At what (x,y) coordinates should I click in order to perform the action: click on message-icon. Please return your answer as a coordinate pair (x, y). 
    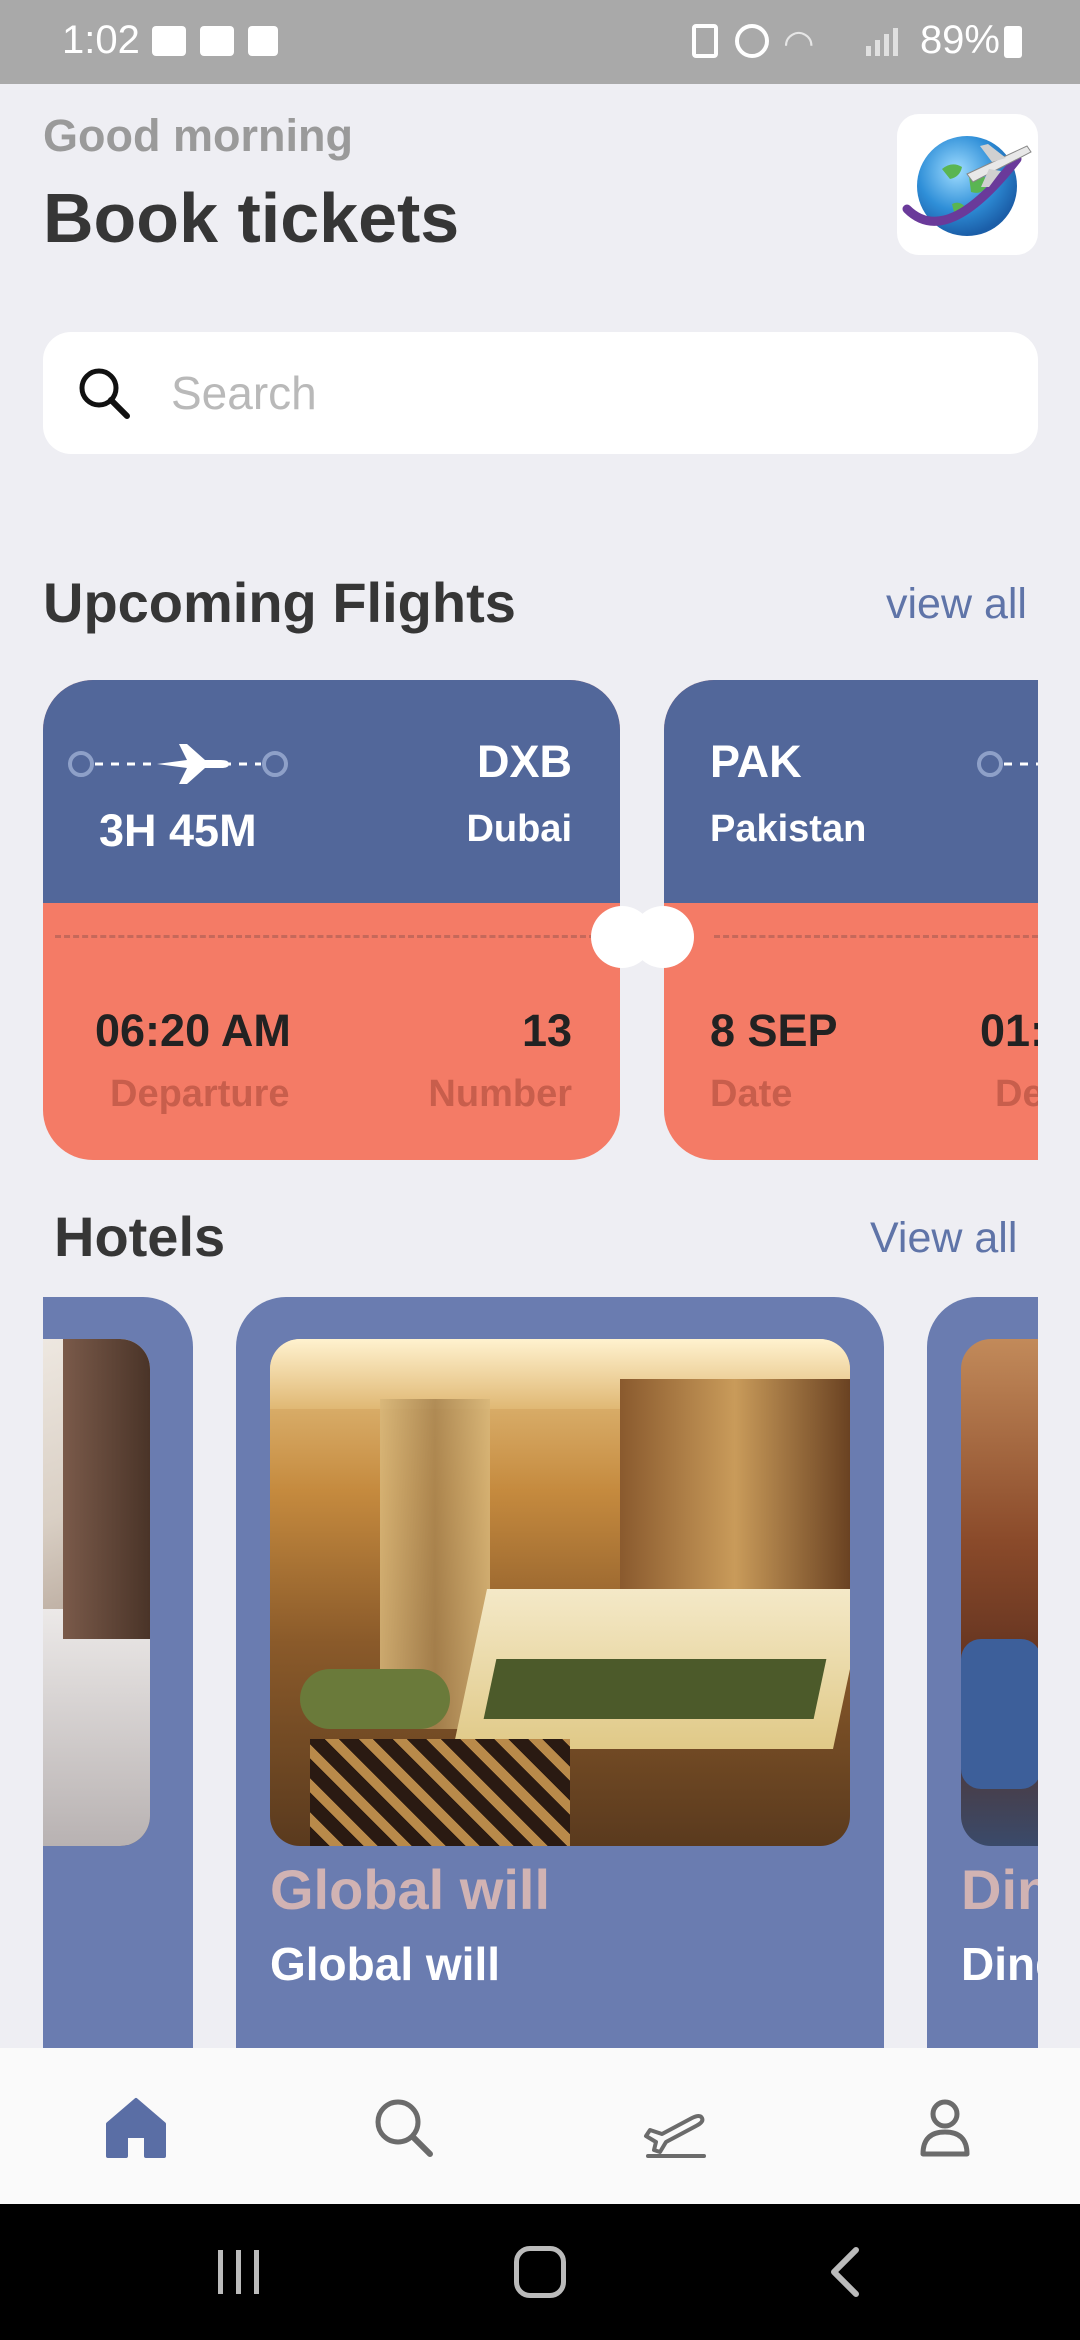
    Looking at the image, I should click on (169, 41).